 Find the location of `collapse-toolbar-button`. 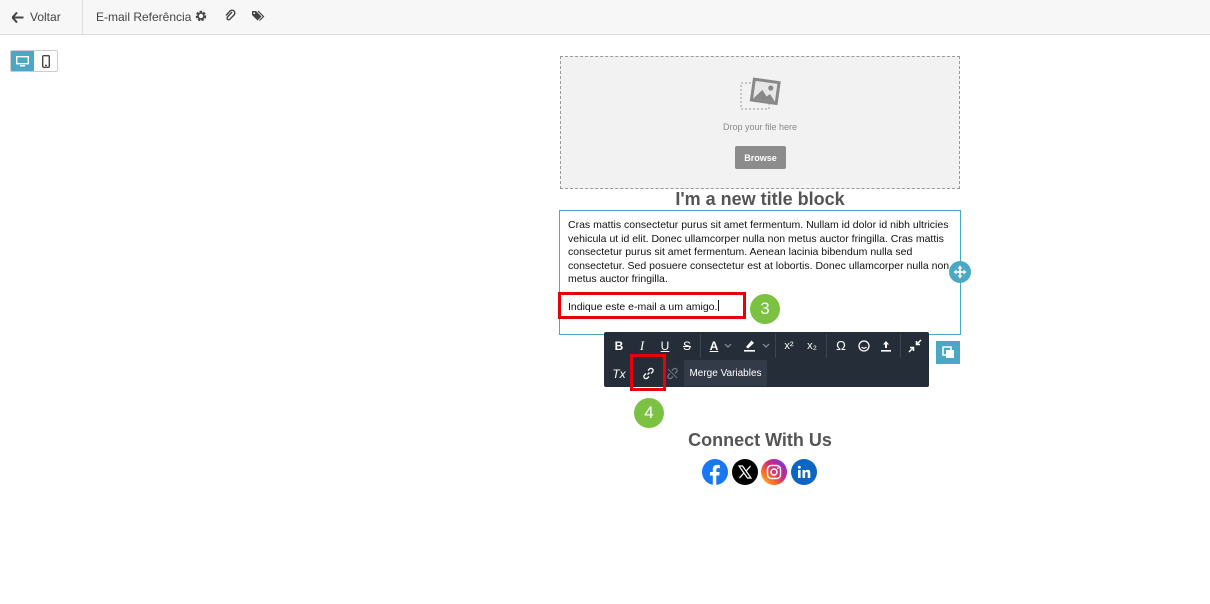

collapse-toolbar-button is located at coordinates (915, 345).